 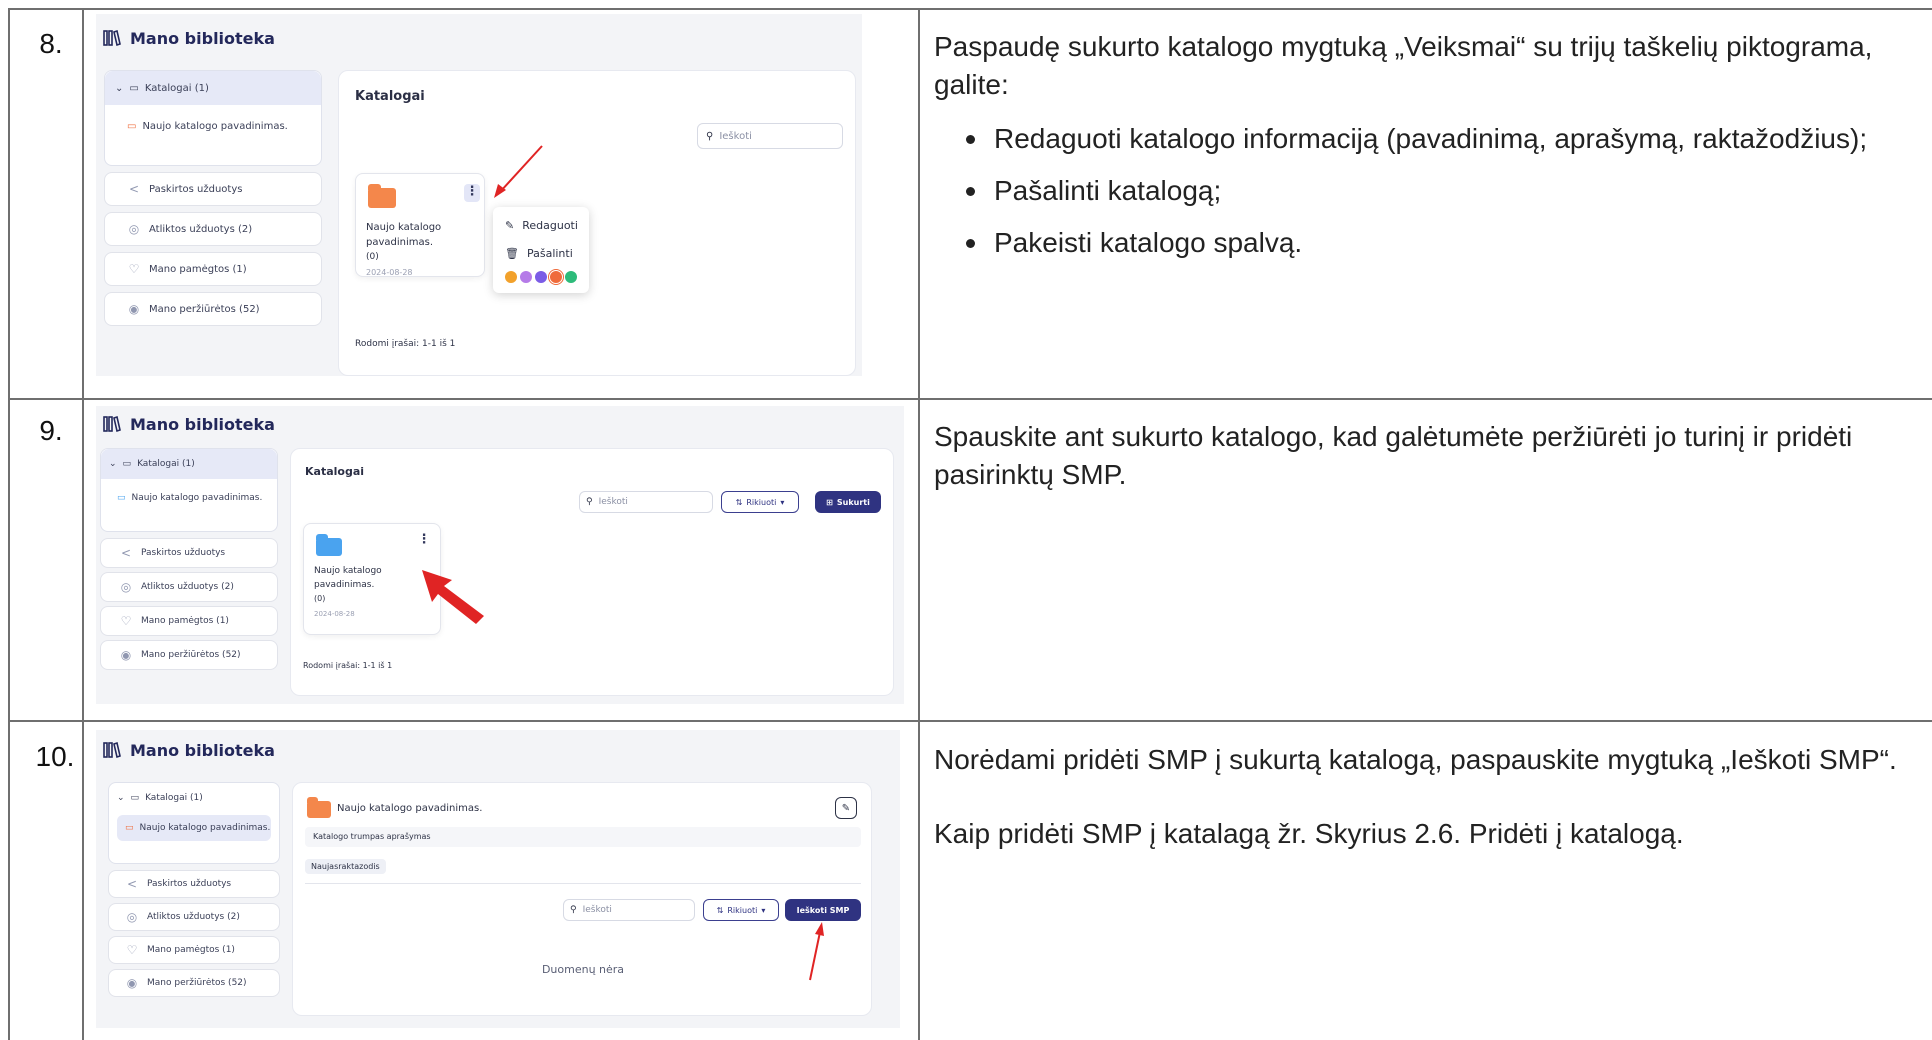 I want to click on table-border-top, so click(x=970, y=9).